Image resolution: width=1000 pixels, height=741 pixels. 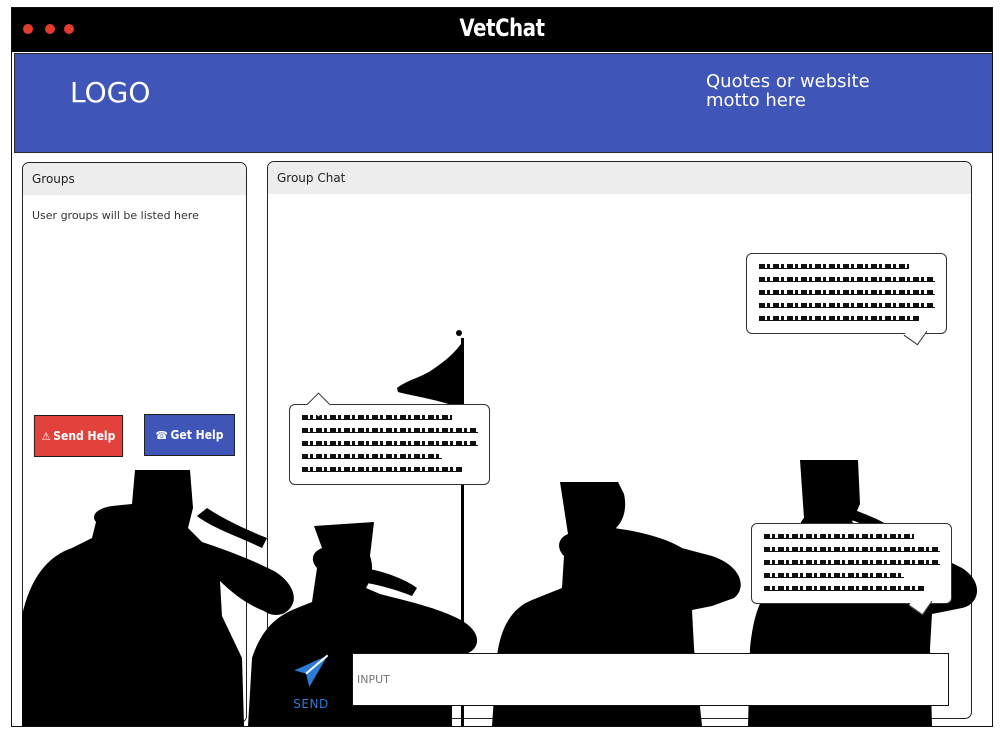 What do you see at coordinates (619, 178) in the screenshot?
I see `group-chat-title: Group Chat` at bounding box center [619, 178].